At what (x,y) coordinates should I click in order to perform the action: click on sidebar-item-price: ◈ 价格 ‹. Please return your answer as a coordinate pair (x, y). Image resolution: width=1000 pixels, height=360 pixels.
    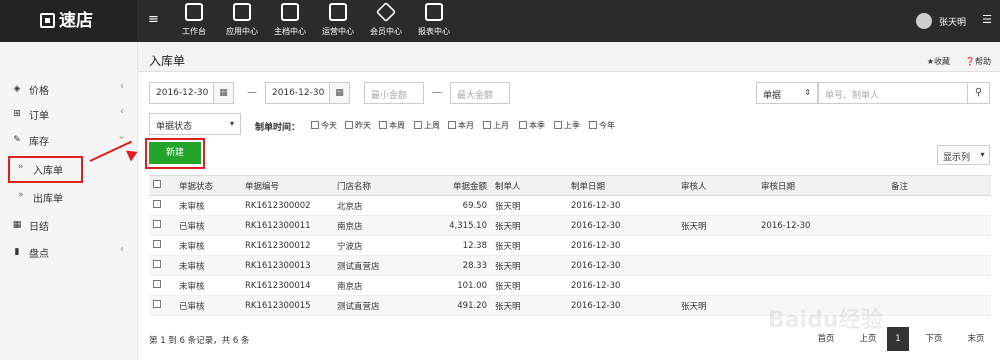
    Looking at the image, I should click on (69, 89).